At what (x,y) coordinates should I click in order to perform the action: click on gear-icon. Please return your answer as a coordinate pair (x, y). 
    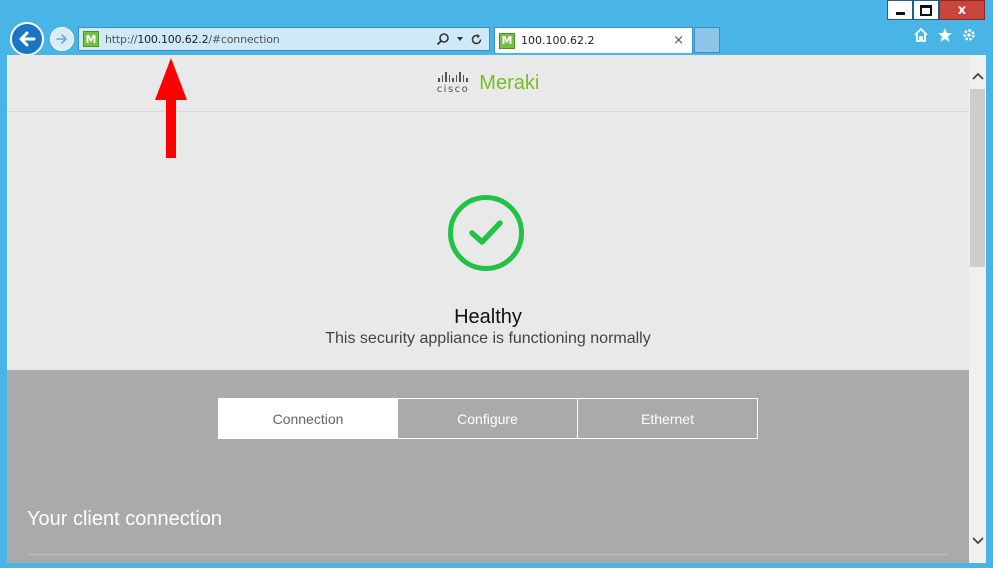
    Looking at the image, I should click on (969, 35).